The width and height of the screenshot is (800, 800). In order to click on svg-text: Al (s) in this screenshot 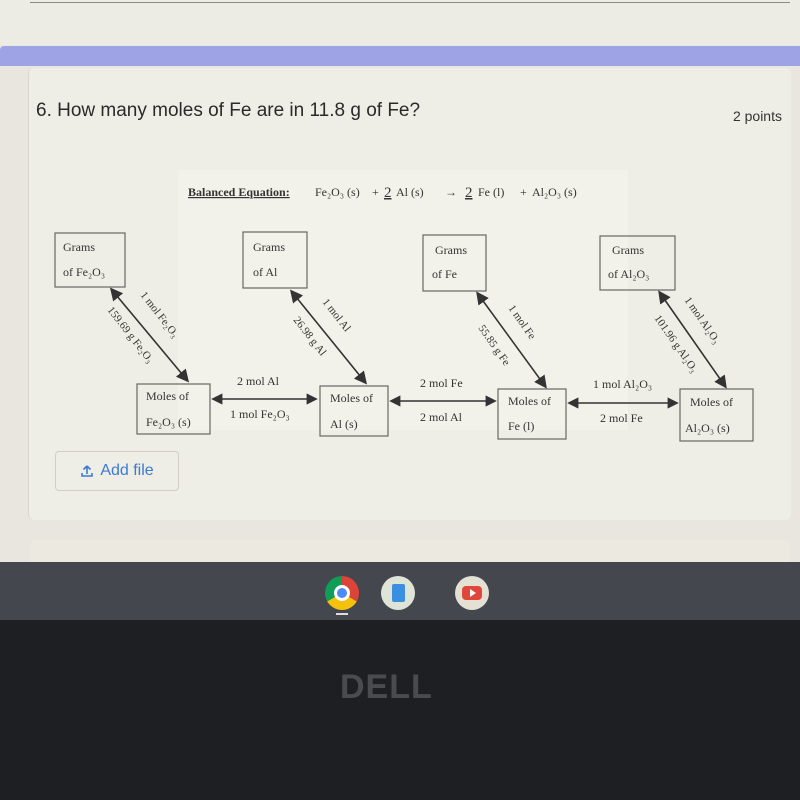, I will do `click(344, 424)`.